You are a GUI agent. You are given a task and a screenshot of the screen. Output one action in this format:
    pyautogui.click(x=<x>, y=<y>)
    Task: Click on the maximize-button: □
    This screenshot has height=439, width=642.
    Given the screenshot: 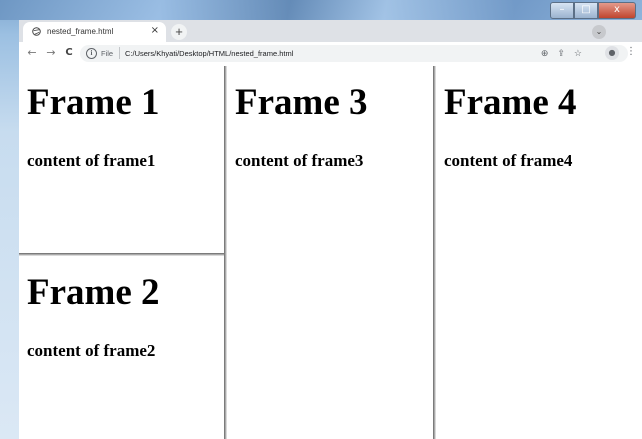 What is the action you would take?
    pyautogui.click(x=586, y=10)
    